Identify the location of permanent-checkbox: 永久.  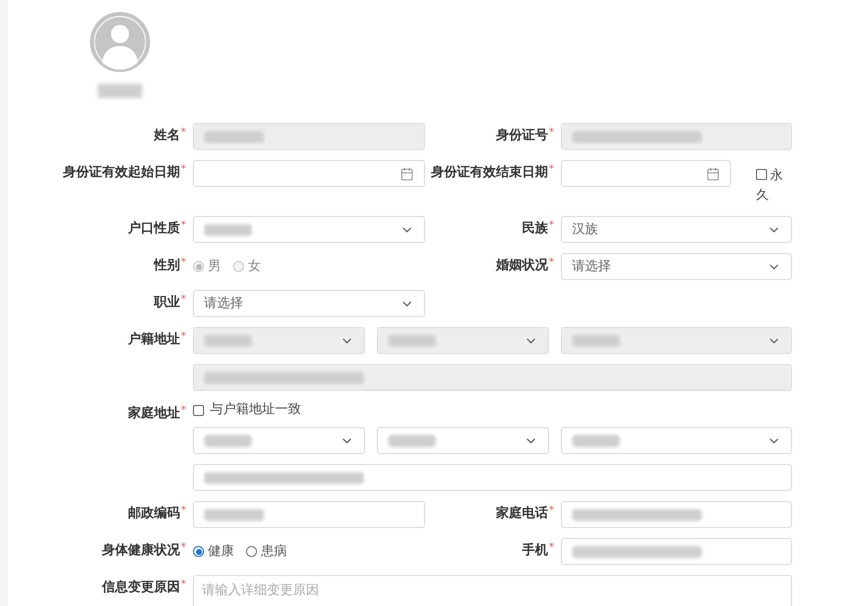
(774, 186).